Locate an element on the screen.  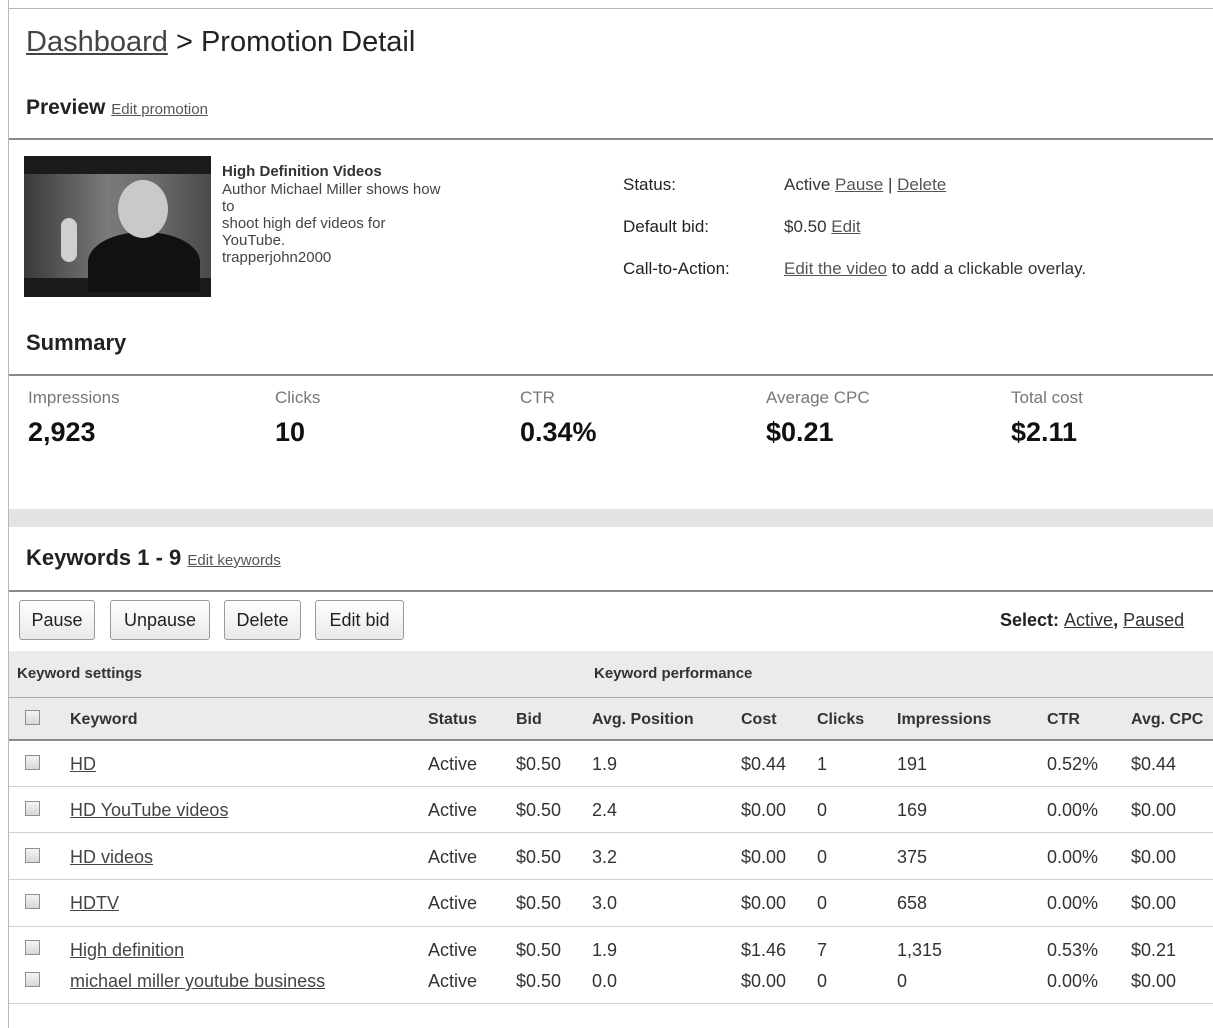
cell-impressions: 169 is located at coordinates (912, 810).